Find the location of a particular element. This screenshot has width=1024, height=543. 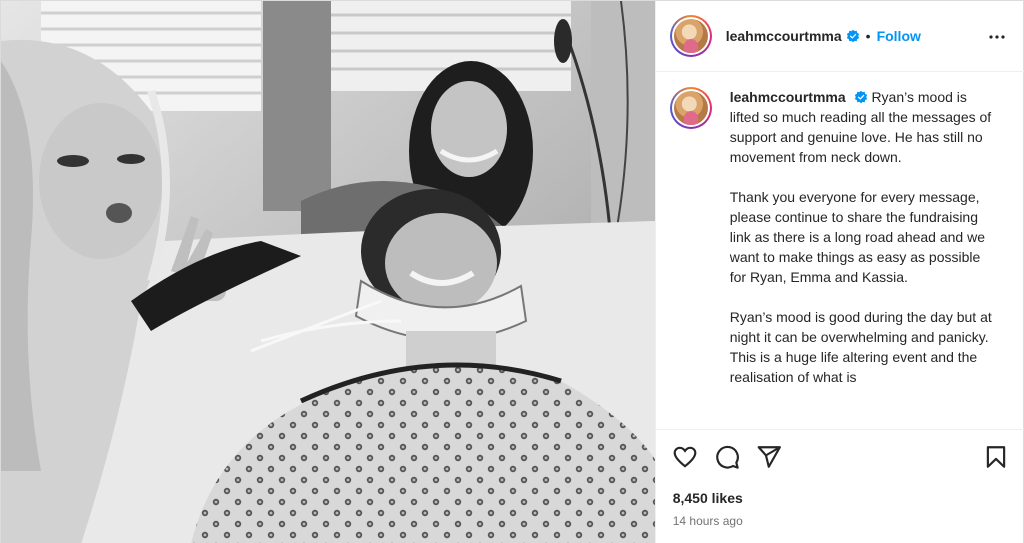

post-actions: 8,450 likes 14 hours ago is located at coordinates (839, 486).